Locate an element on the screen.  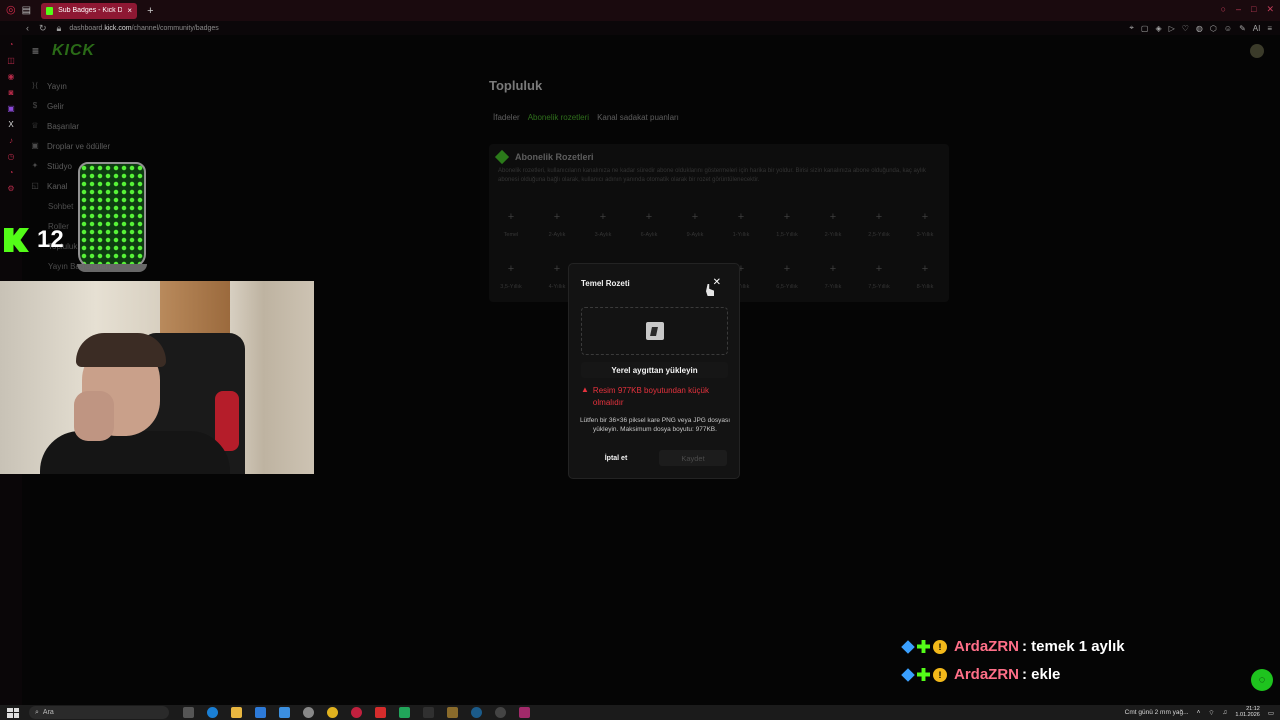
image-dropzone is located at coordinates (654, 331).